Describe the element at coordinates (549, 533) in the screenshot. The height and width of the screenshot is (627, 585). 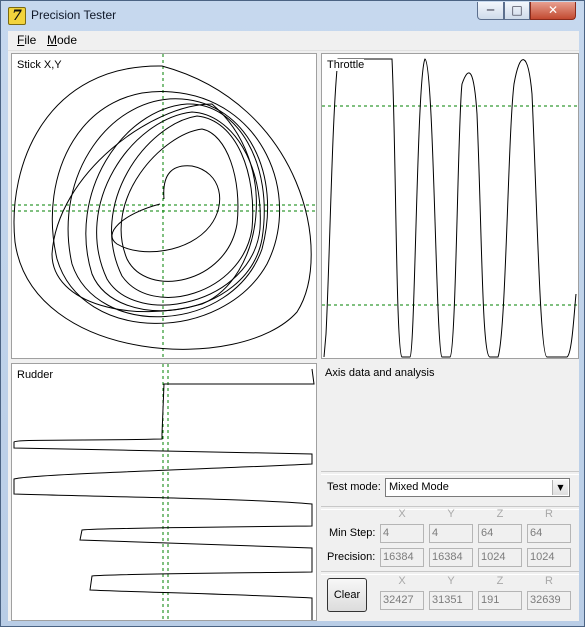
I see `min-step-r: 64` at that location.